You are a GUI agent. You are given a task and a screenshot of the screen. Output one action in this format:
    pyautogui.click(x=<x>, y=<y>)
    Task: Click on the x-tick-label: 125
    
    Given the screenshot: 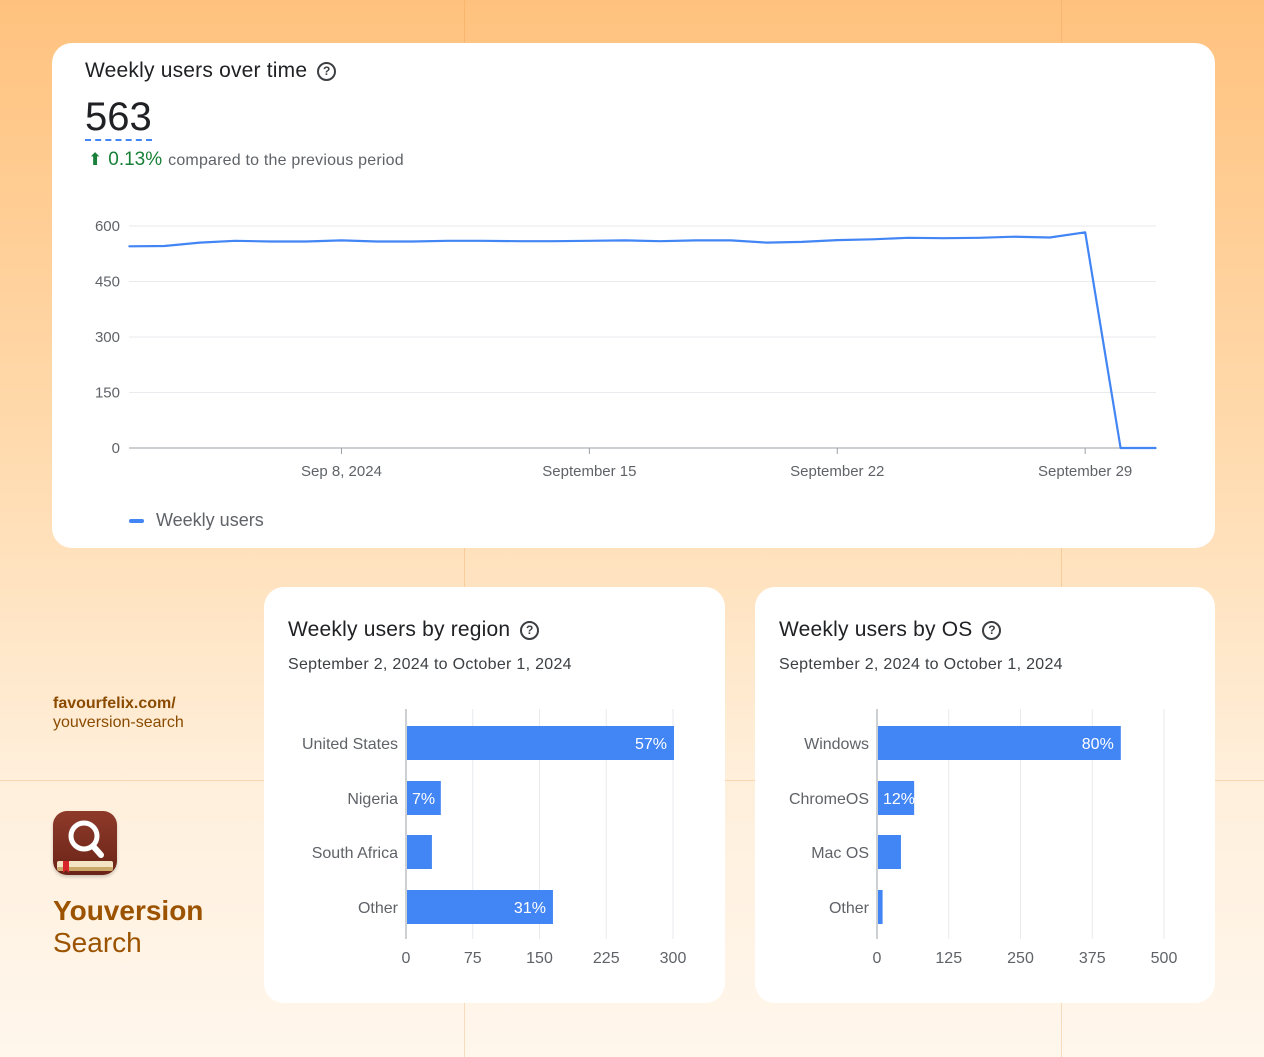 What is the action you would take?
    pyautogui.click(x=948, y=958)
    